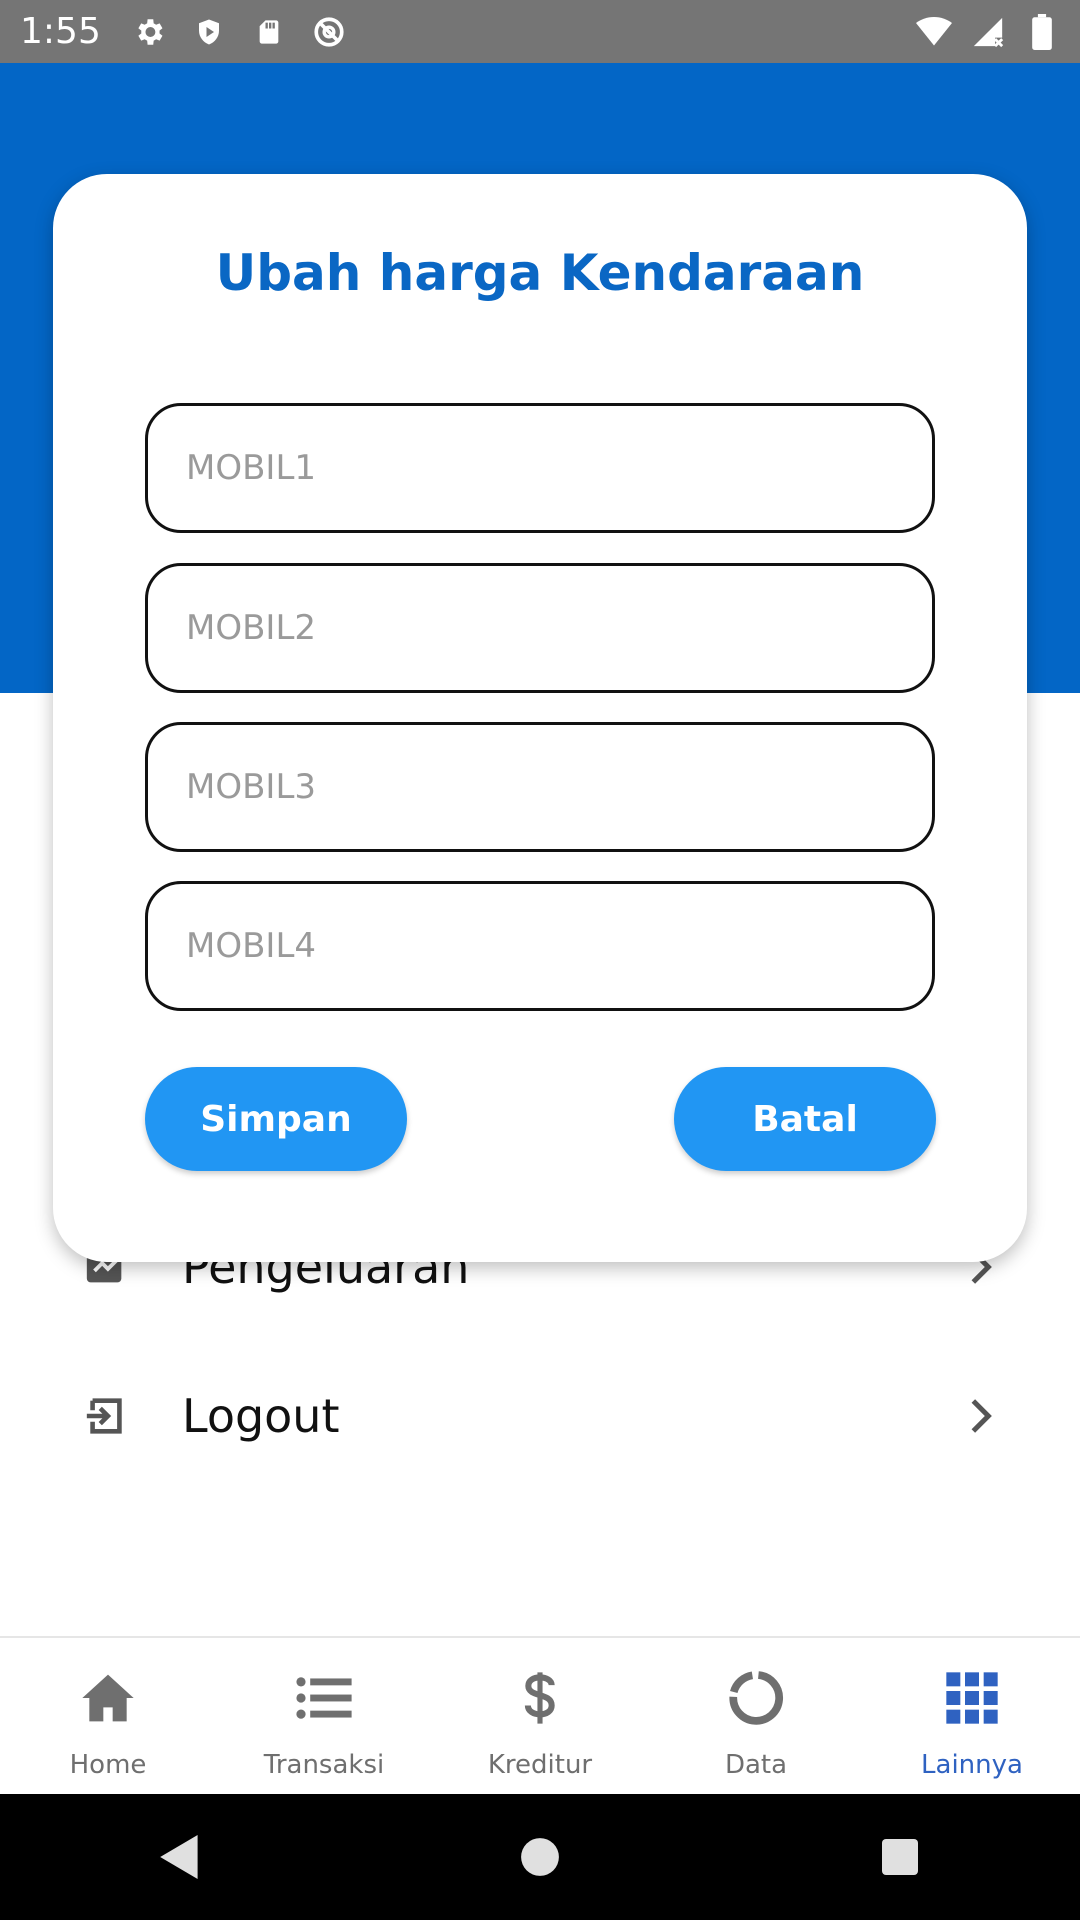  I want to click on sd-card-icon, so click(269, 32).